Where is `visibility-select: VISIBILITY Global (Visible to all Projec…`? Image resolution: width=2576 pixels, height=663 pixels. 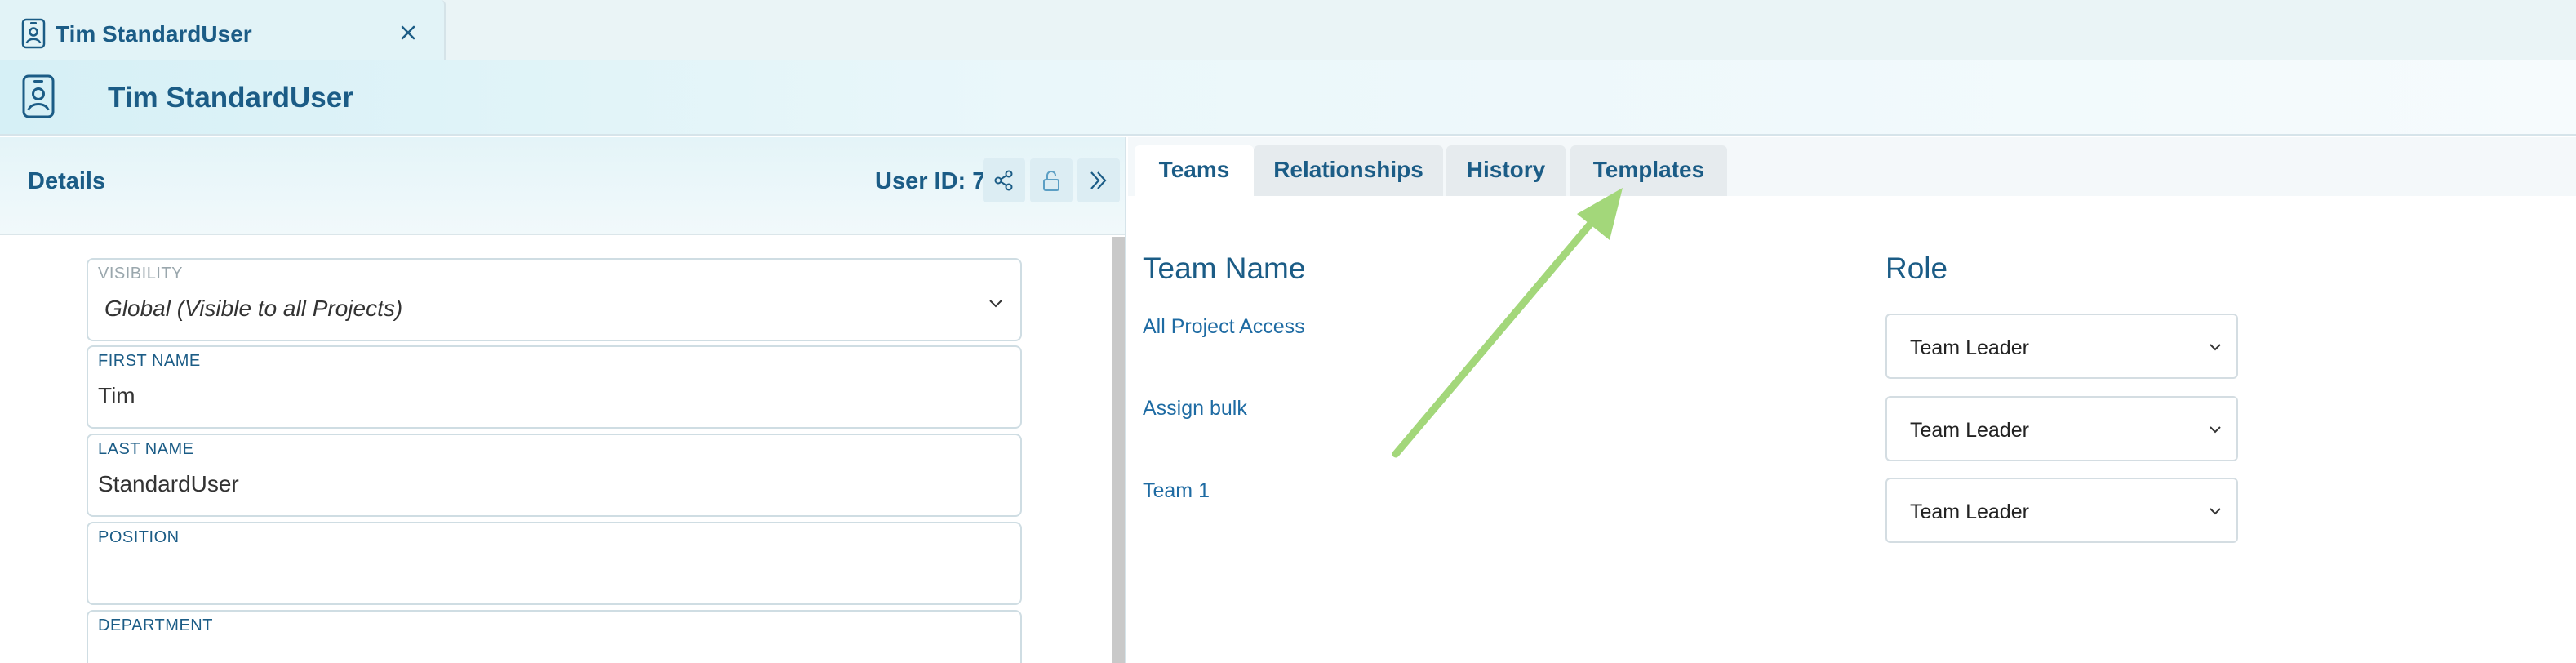
visibility-select: VISIBILITY Global (Visible to all Projec… is located at coordinates (554, 299).